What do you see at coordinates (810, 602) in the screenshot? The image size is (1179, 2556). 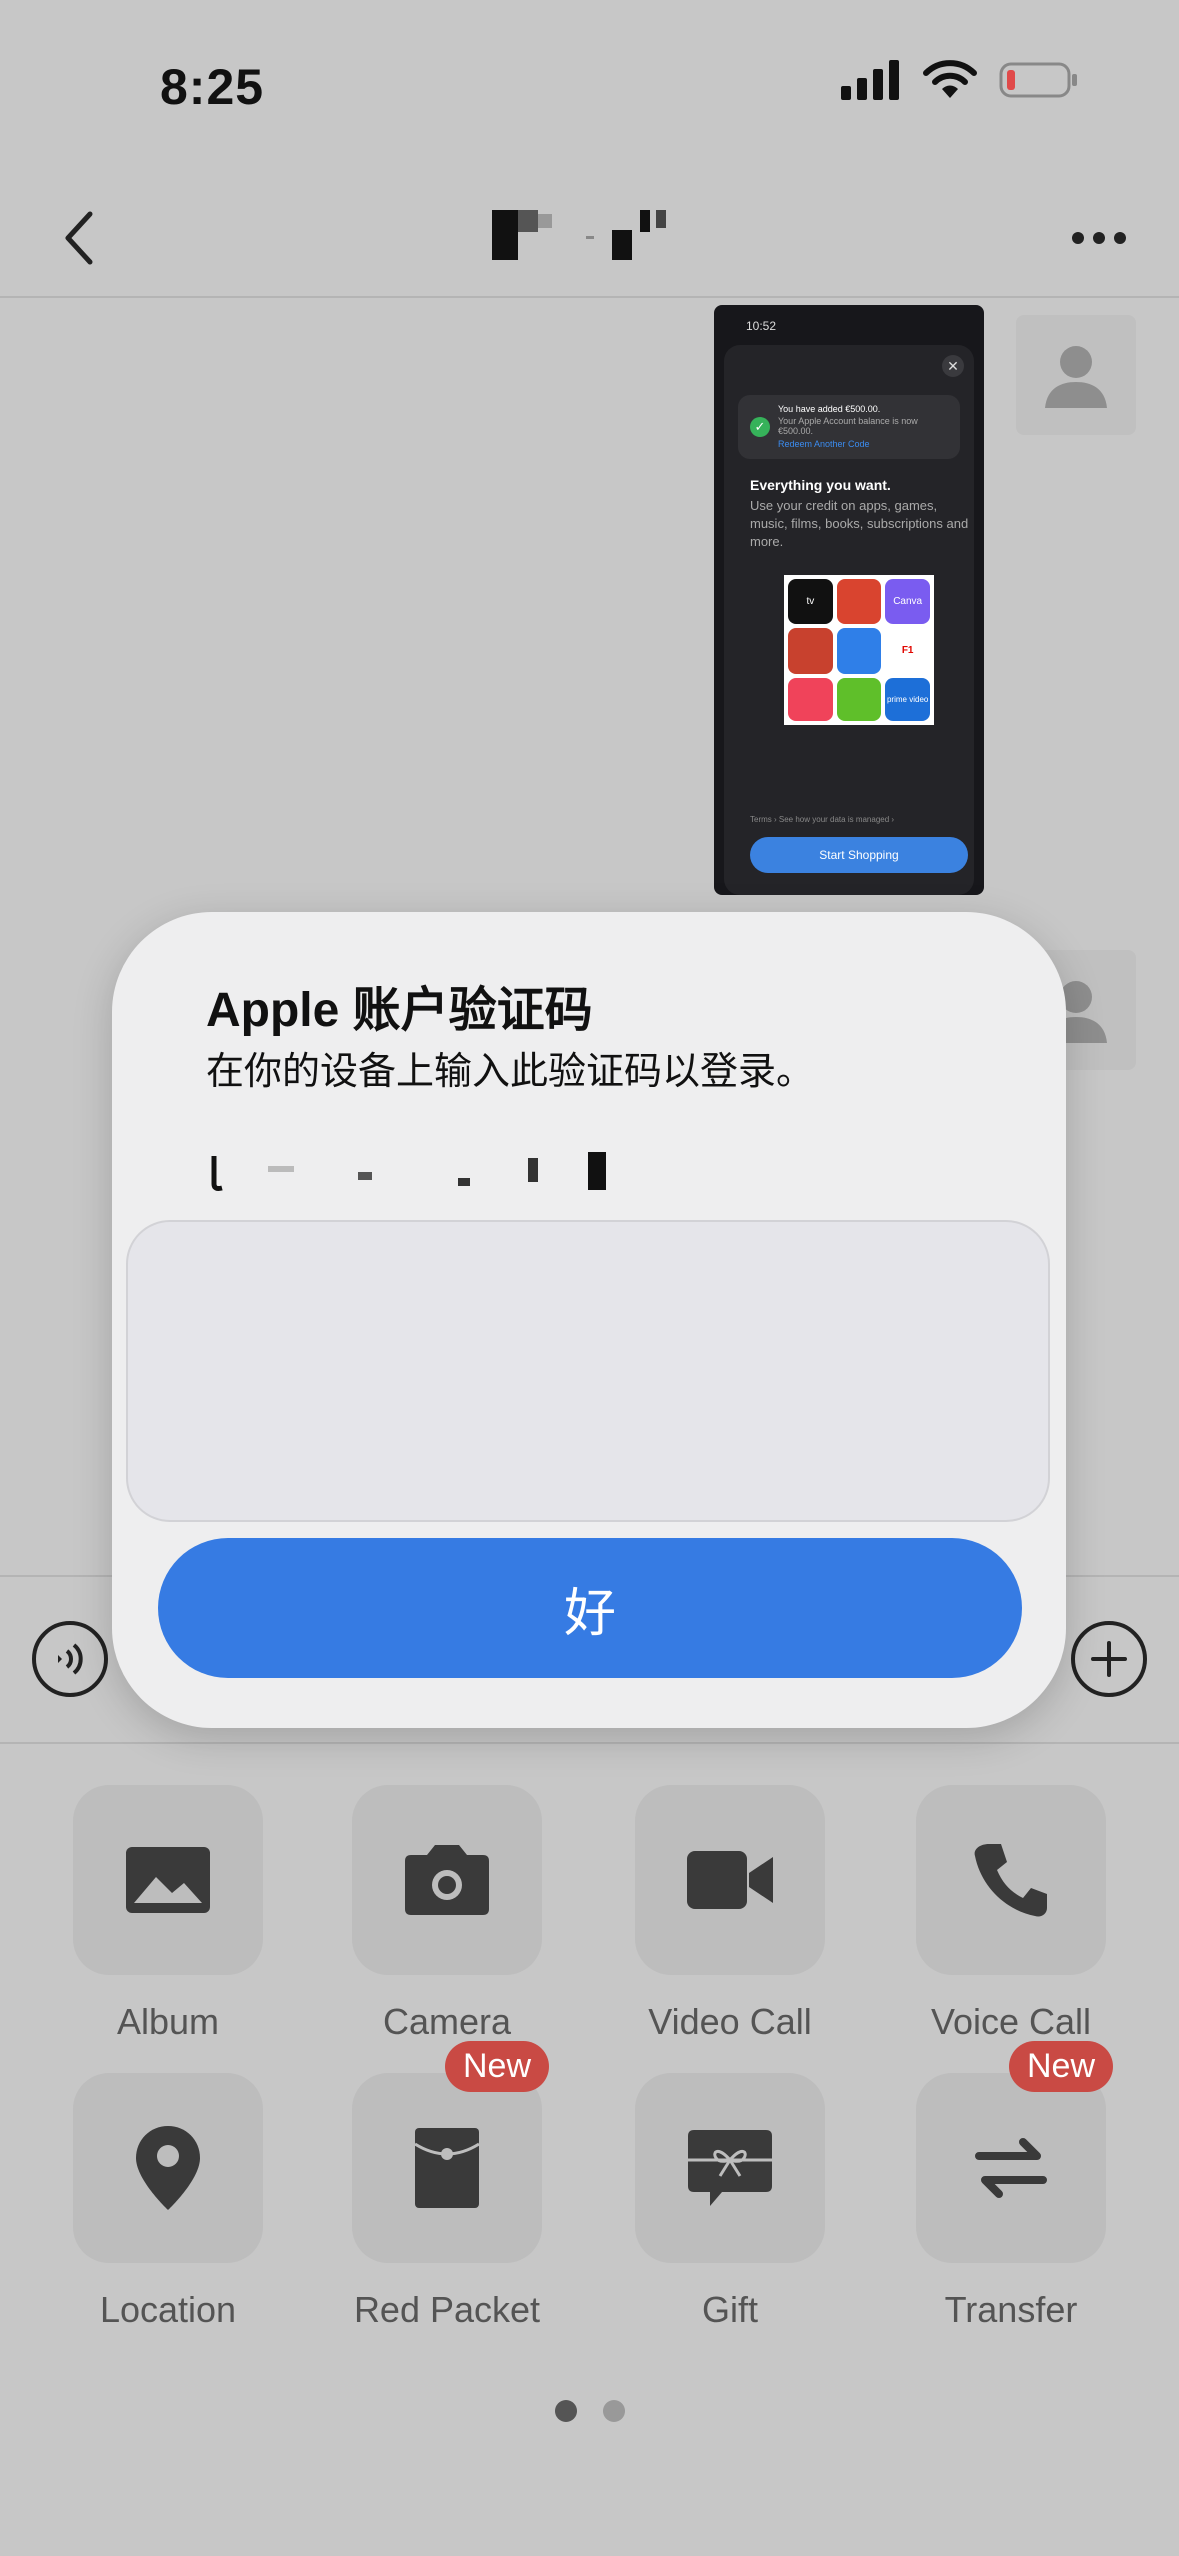 I see `apple-tv-app-icon: tv` at bounding box center [810, 602].